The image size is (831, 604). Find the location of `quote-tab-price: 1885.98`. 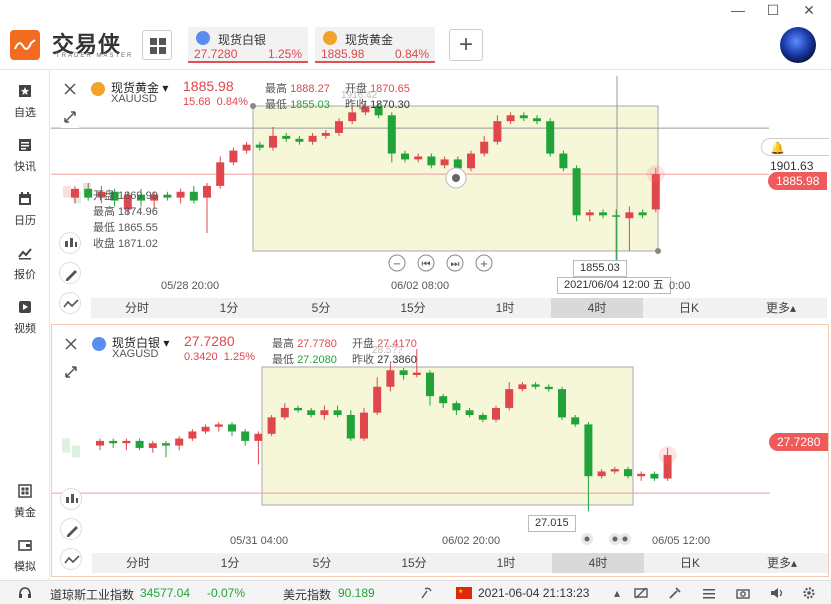

quote-tab-price: 1885.98 is located at coordinates (343, 54).